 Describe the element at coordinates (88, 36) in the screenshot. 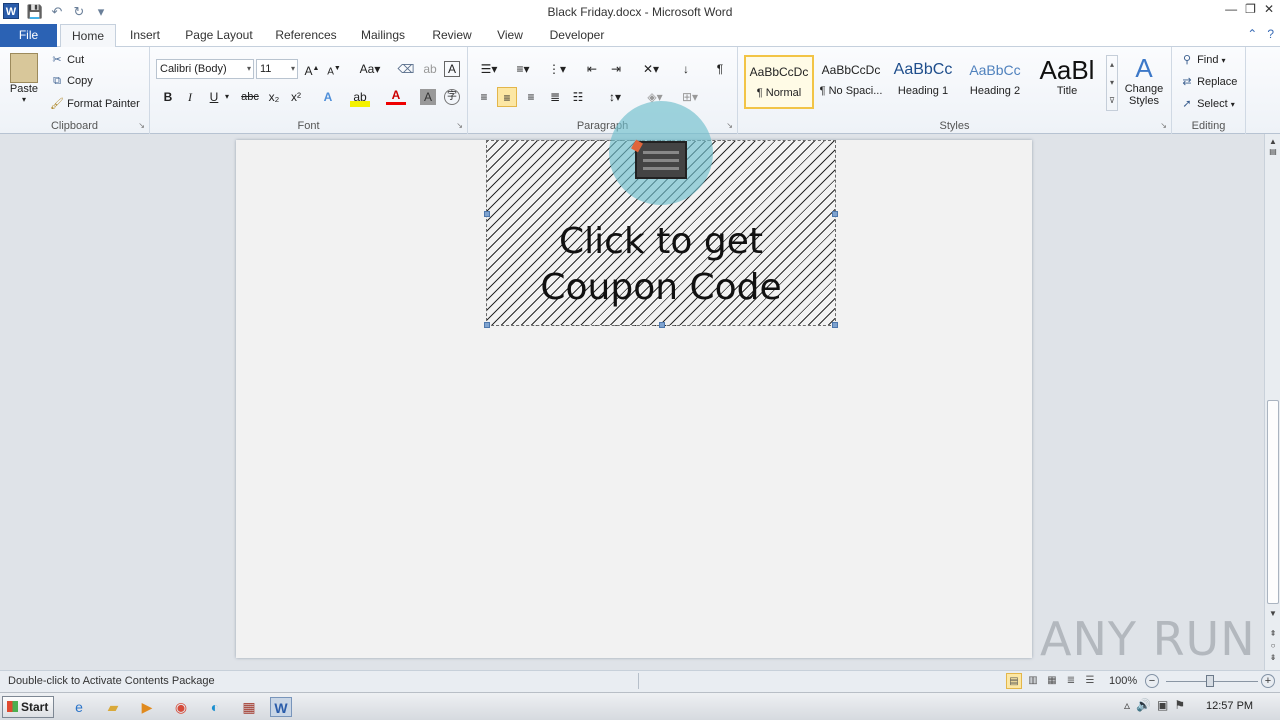

I see `tab-home: Home` at that location.